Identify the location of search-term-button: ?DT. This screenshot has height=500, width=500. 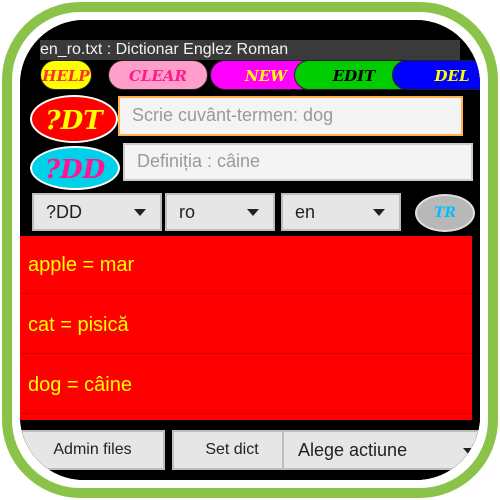
(74, 119).